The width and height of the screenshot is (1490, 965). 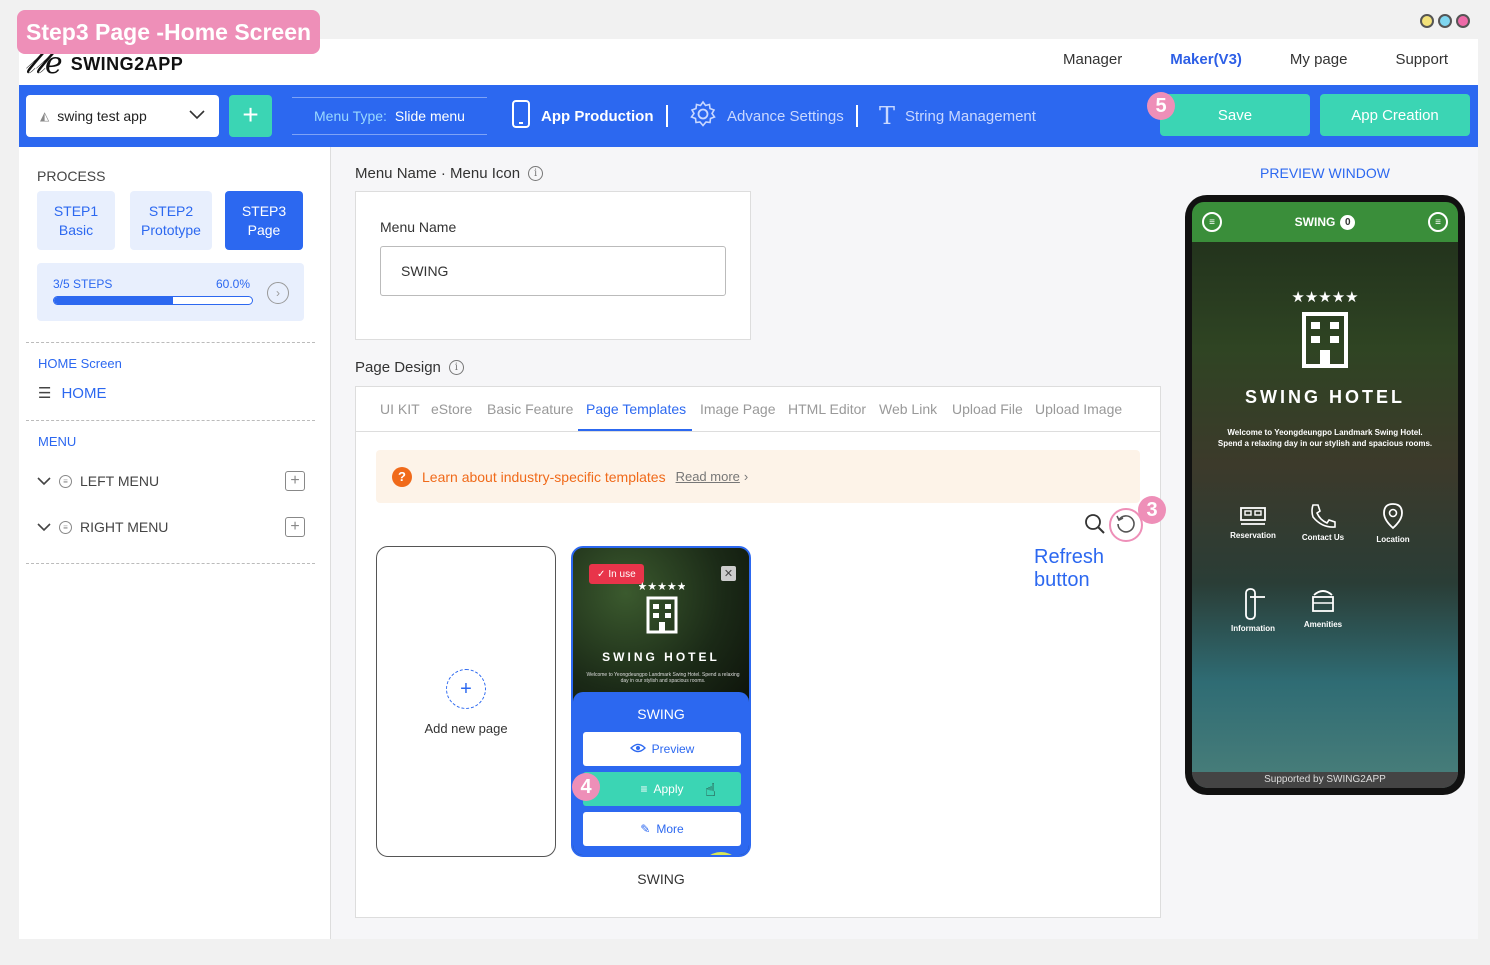 I want to click on template-caption: SWING, so click(x=661, y=879).